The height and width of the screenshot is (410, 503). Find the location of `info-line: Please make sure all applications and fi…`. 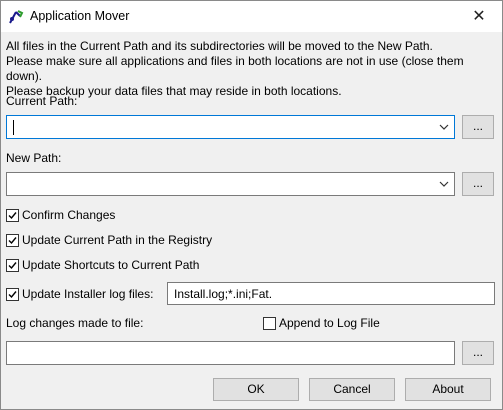

info-line: Please make sure all applications and fi… is located at coordinates (235, 68).